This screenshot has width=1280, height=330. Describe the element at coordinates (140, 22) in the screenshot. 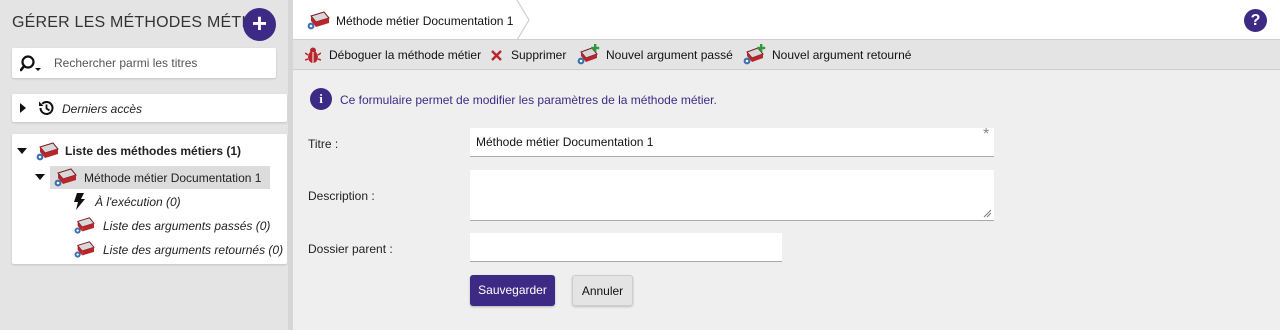

I see `panel-title: GÉRER LES MÉTHODES MÉTIER` at that location.